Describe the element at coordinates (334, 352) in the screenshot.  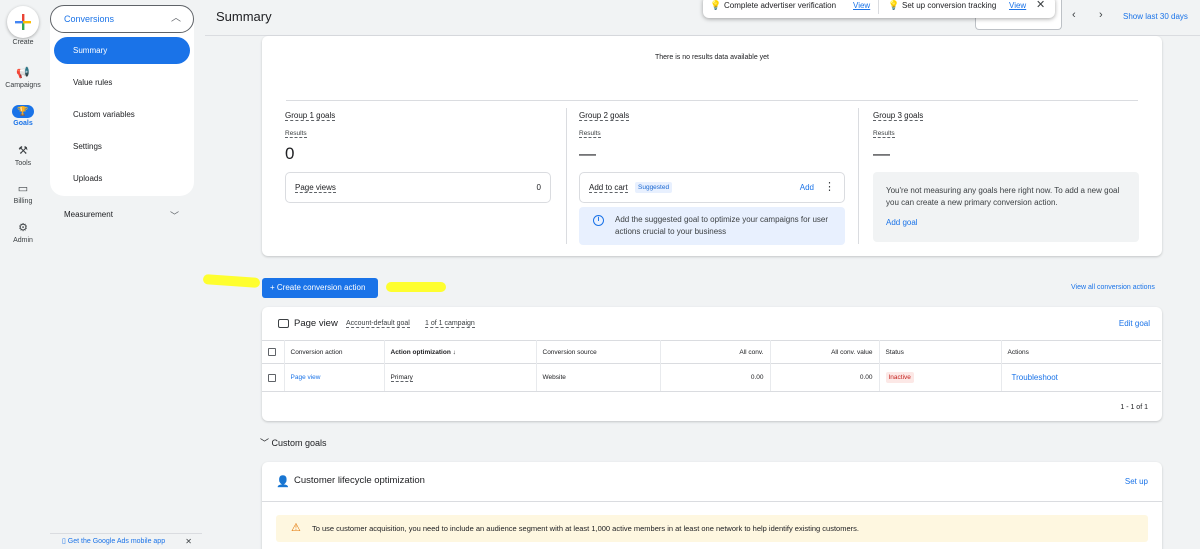
I see `column-header: Conversion action` at that location.